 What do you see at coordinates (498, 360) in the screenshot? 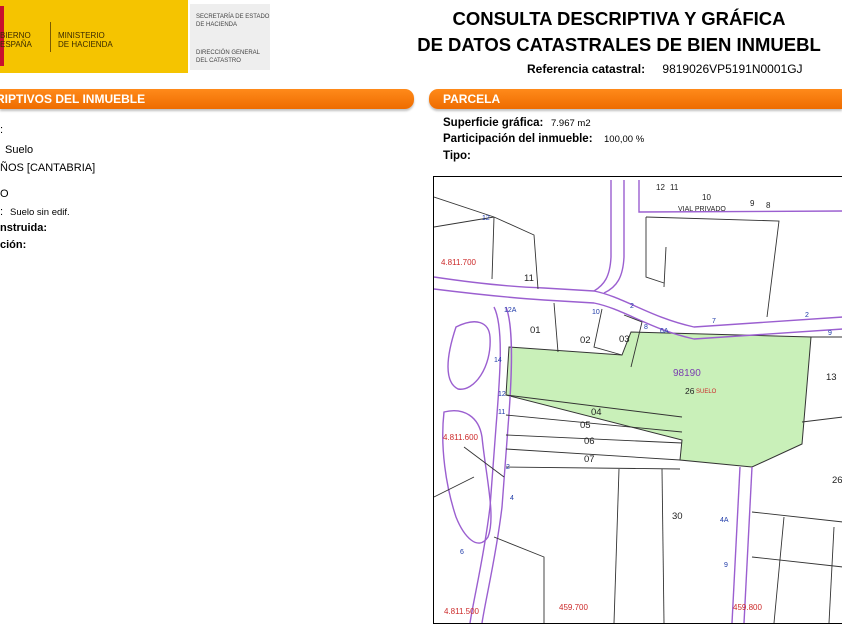
I see `street-number: 14` at bounding box center [498, 360].